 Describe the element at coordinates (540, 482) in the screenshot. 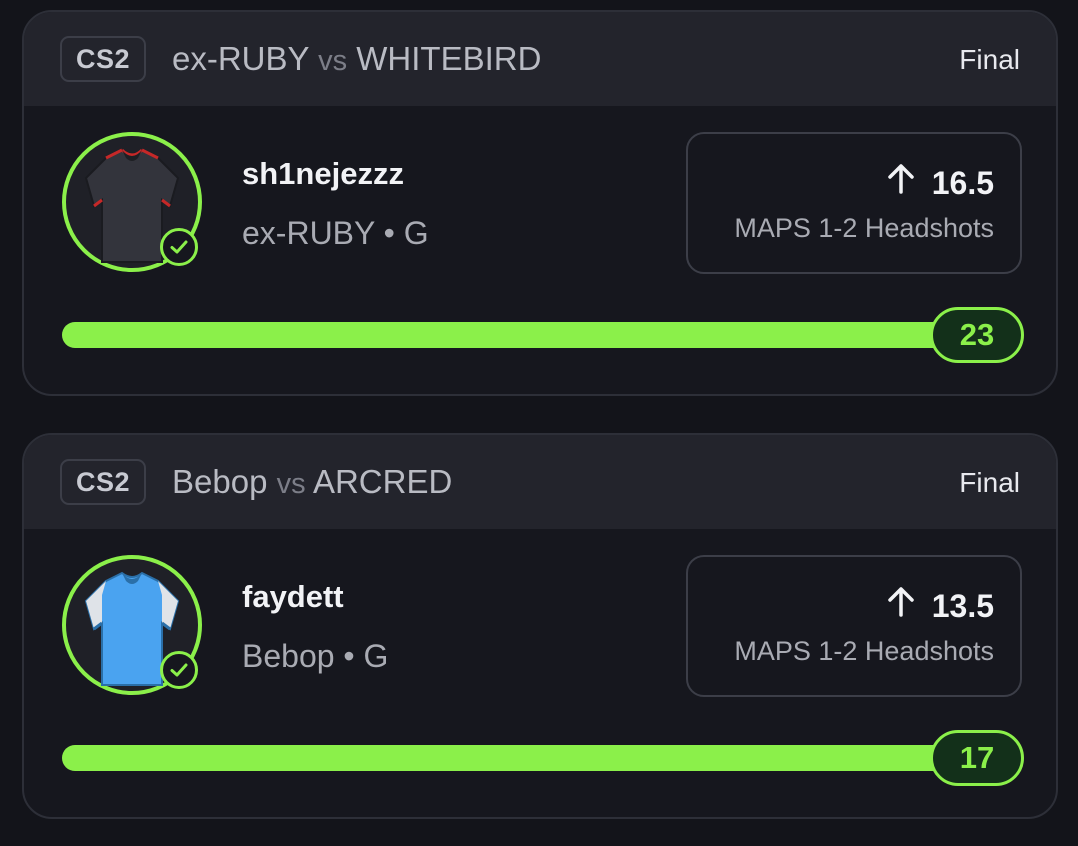

I see `match-header: CS2 Bebop vs ARCRED Final` at that location.